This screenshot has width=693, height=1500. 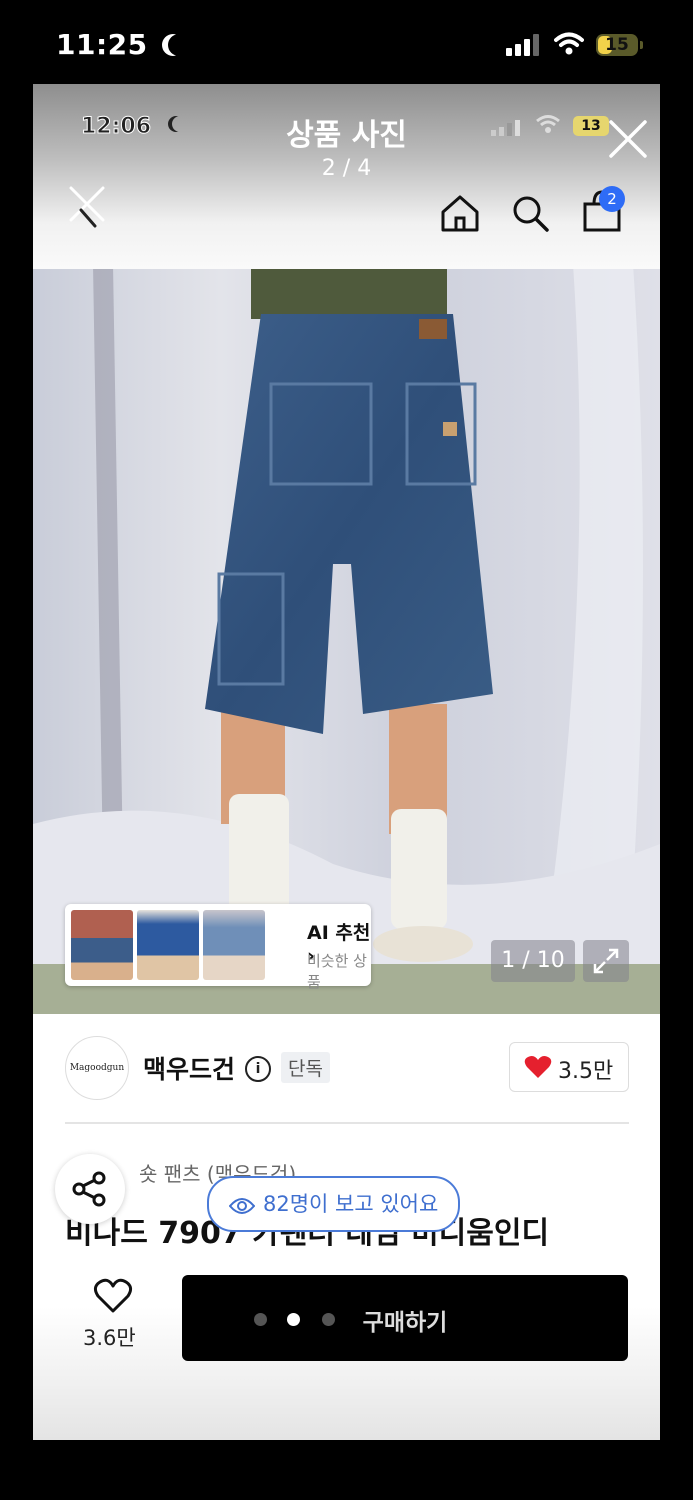 What do you see at coordinates (586, 1071) in the screenshot?
I see `brand-like-count: 3.5만` at bounding box center [586, 1071].